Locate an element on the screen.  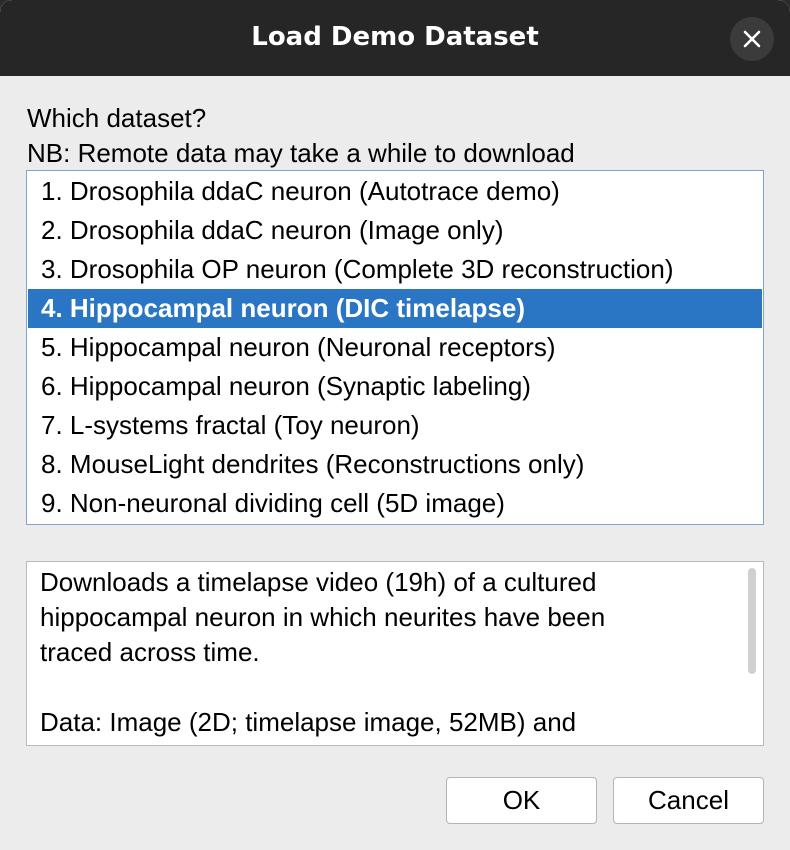
dialog-title: Load Demo Dataset is located at coordinates (395, 37).